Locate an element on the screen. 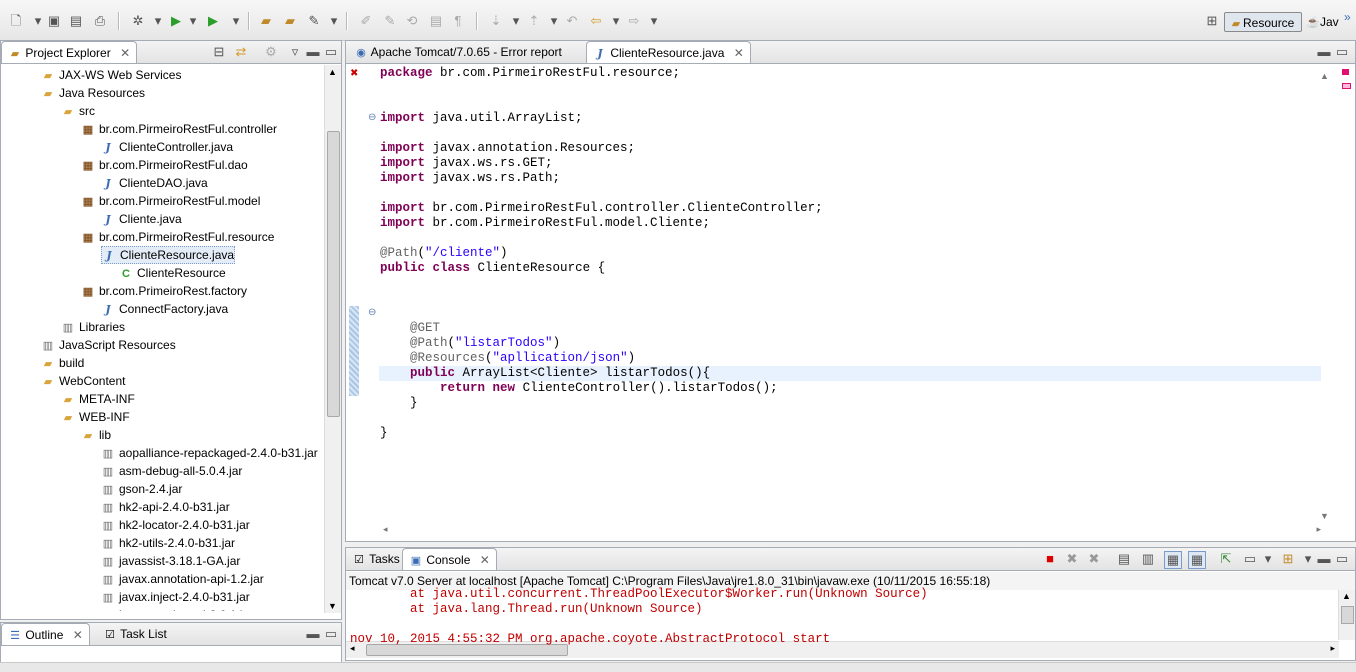 The image size is (1356, 672). open-console-icon: ⊞ is located at coordinates (1288, 559).